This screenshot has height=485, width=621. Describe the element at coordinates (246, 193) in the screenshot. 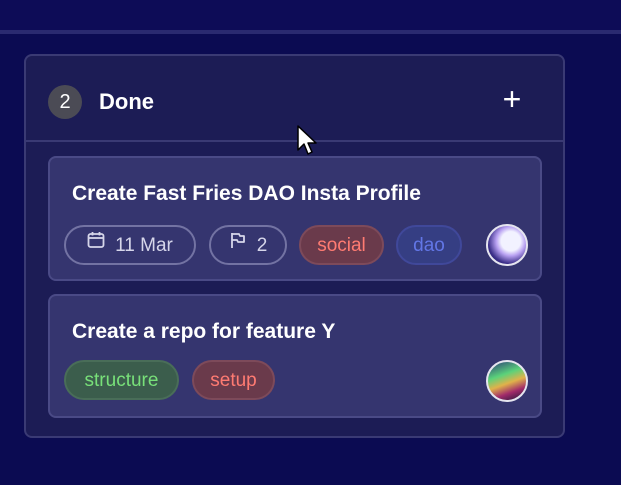

I see `card-title: Create Fast Fries DAO Insta Profile` at that location.